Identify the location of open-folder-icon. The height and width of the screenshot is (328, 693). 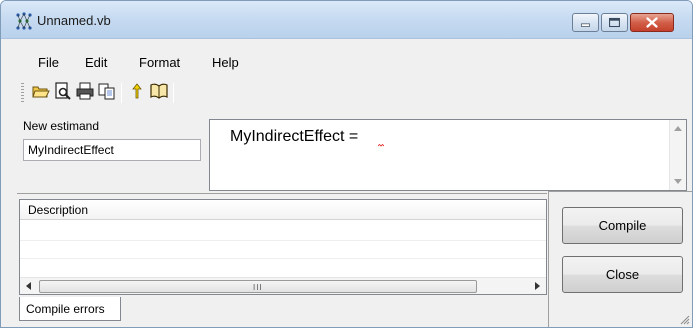
(41, 91).